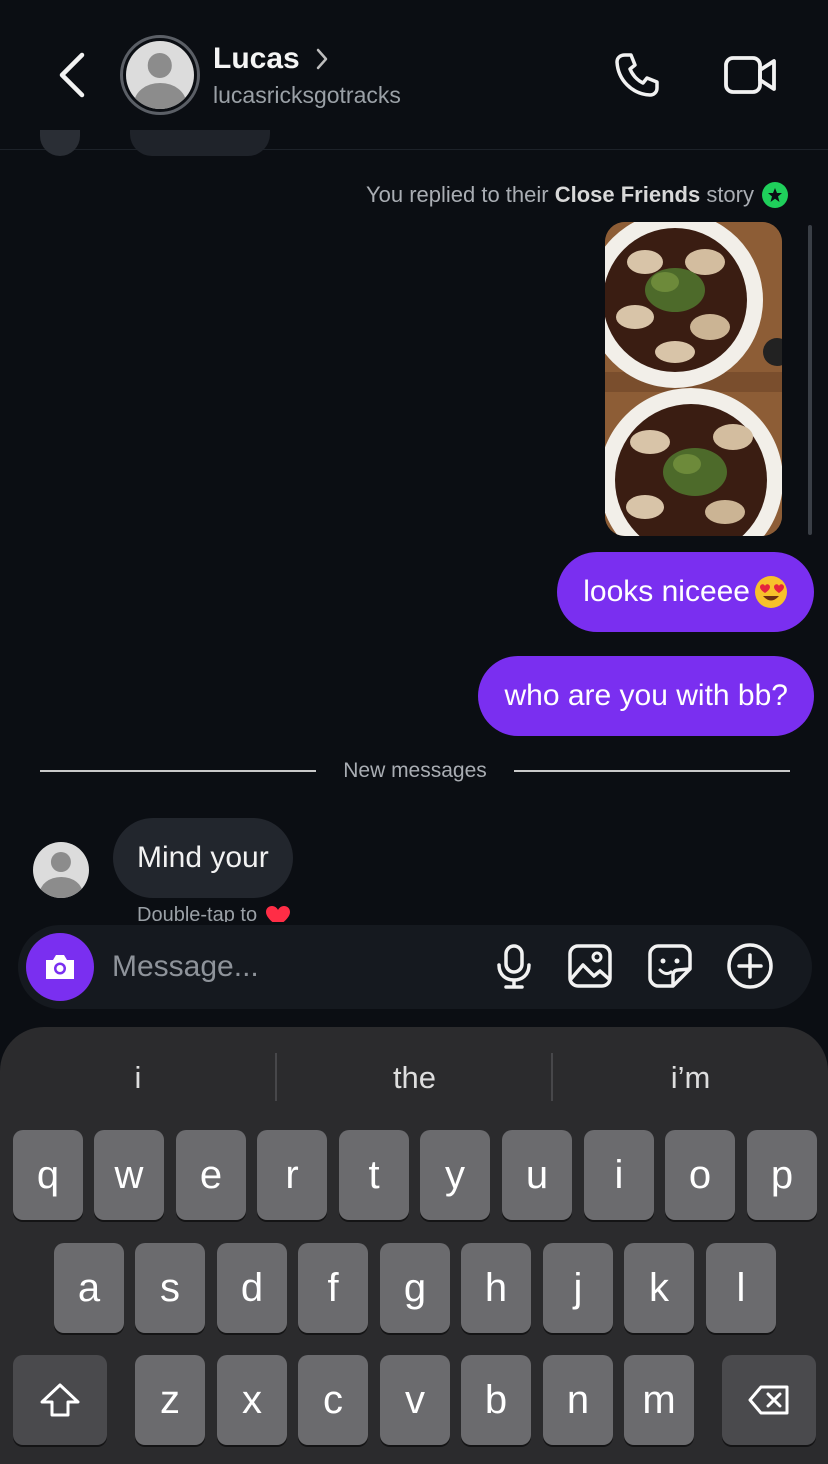 The width and height of the screenshot is (828, 1464). What do you see at coordinates (771, 592) in the screenshot?
I see `heart-eyes-emoji-icon` at bounding box center [771, 592].